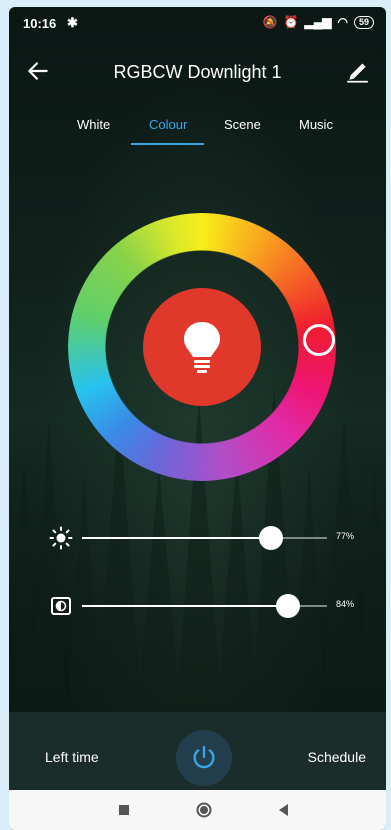 This screenshot has width=391, height=830. I want to click on edit-icon, so click(357, 70).